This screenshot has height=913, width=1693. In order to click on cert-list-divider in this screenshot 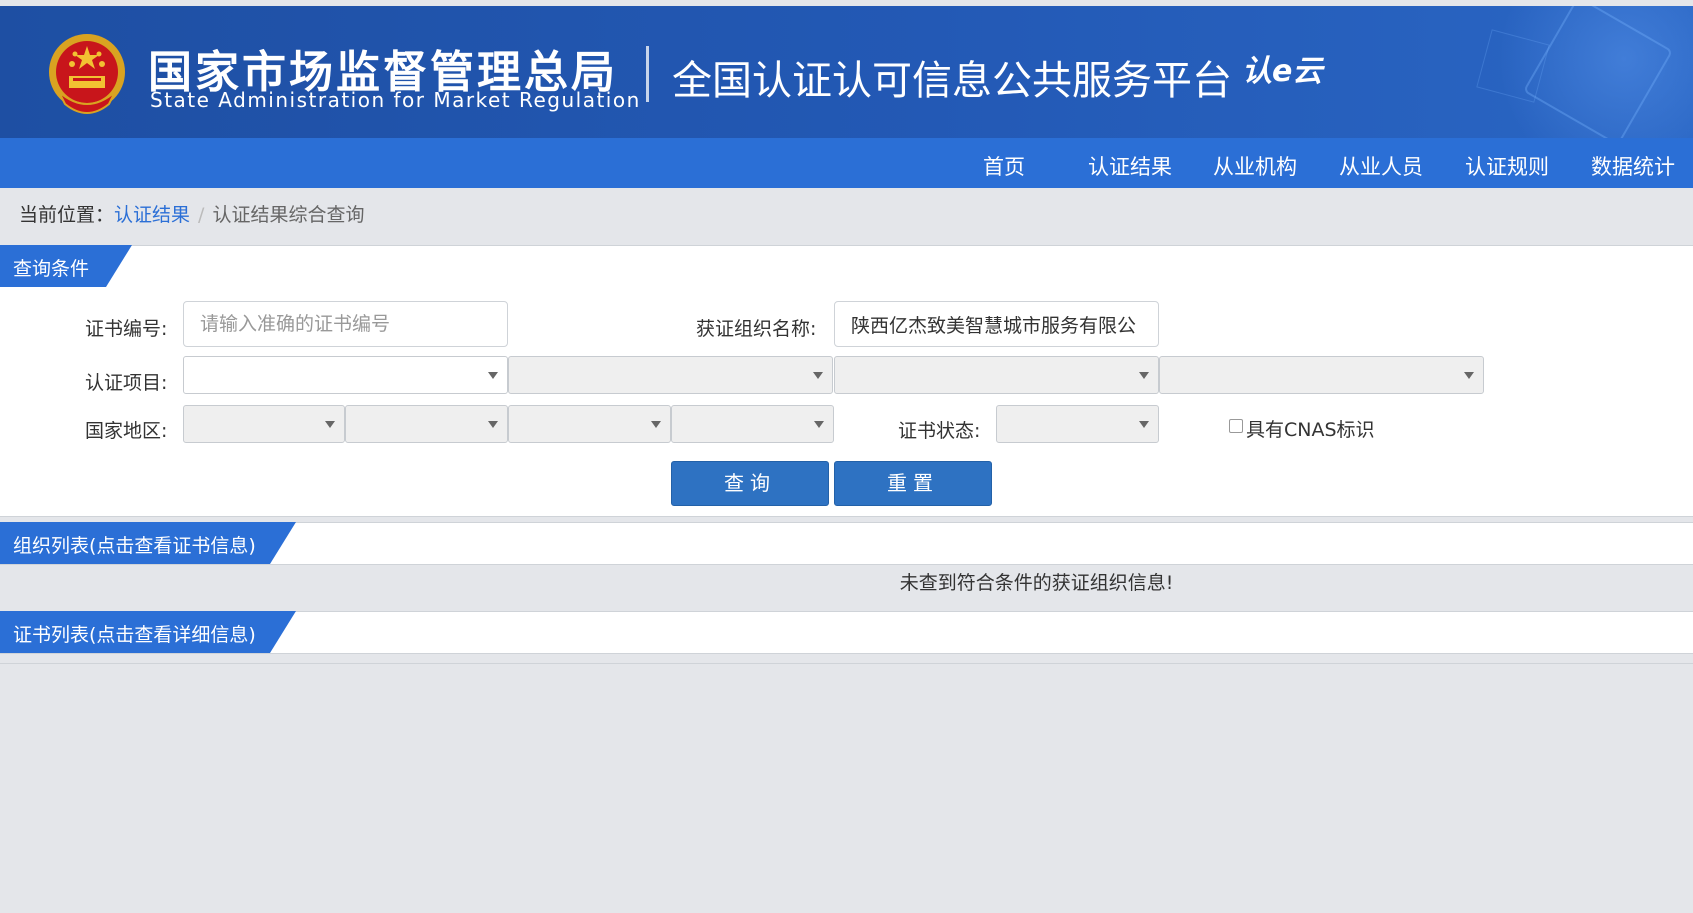, I will do `click(846, 663)`.